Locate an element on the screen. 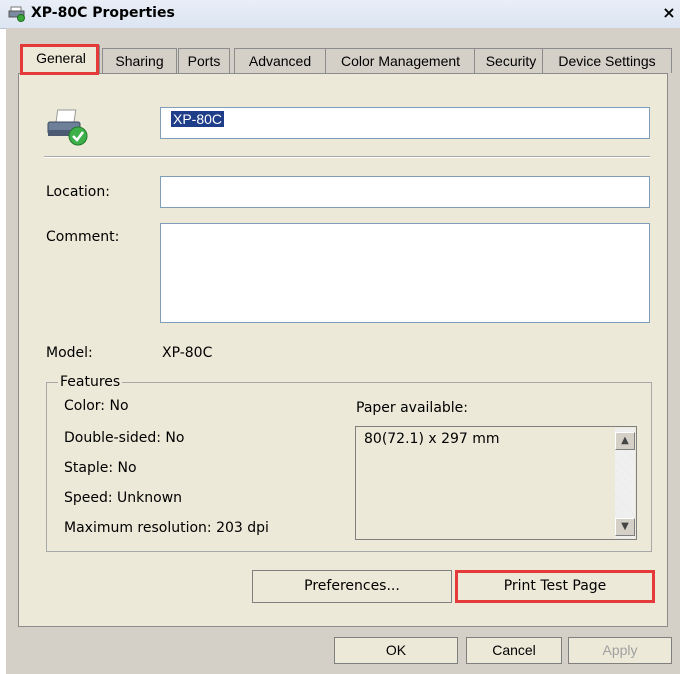  model-label: Model: is located at coordinates (69, 353).